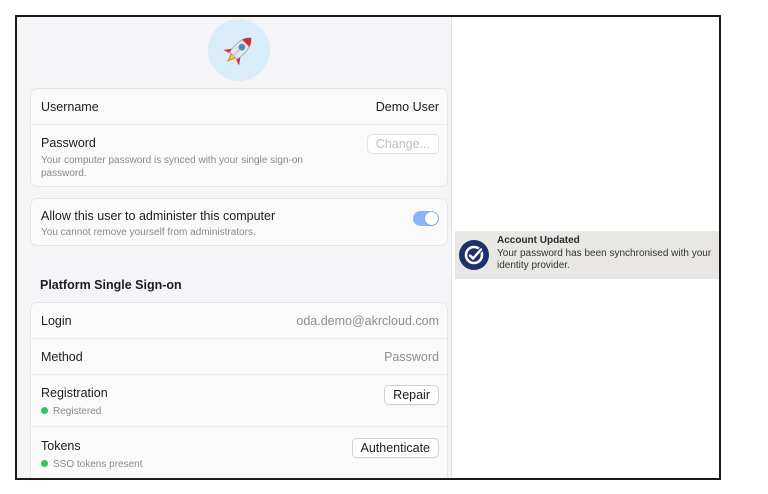  Describe the element at coordinates (239, 357) in the screenshot. I see `method-row: Method Password` at that location.